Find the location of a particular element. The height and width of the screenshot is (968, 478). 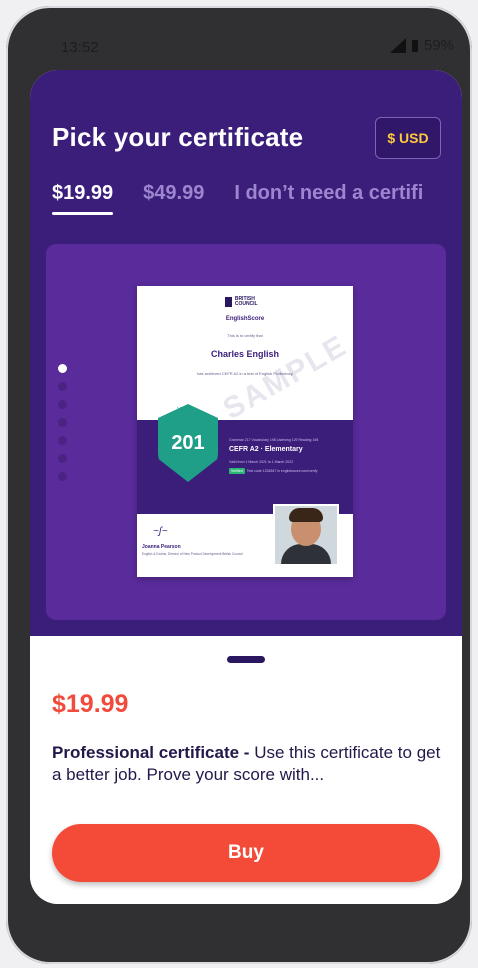

status-right: 59% is located at coordinates (421, 45).